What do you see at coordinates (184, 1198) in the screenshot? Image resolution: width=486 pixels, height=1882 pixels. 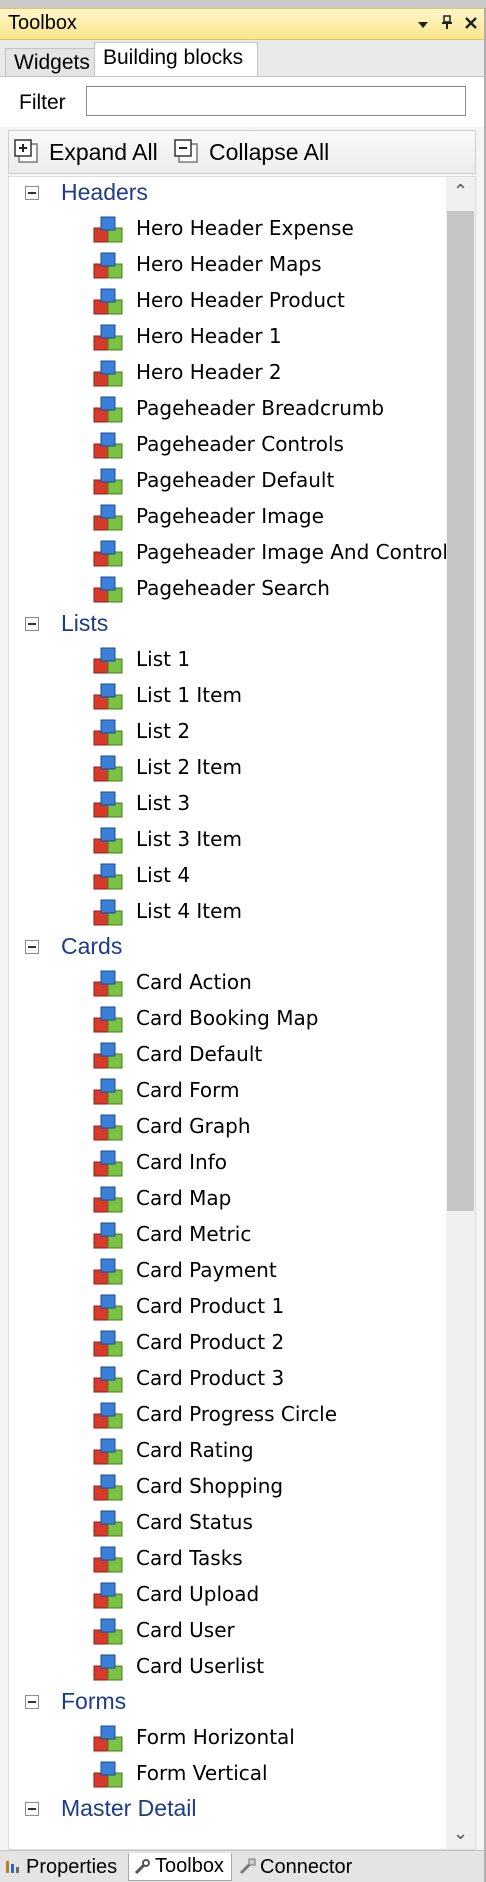 I see `tree-item-label: Card Map` at bounding box center [184, 1198].